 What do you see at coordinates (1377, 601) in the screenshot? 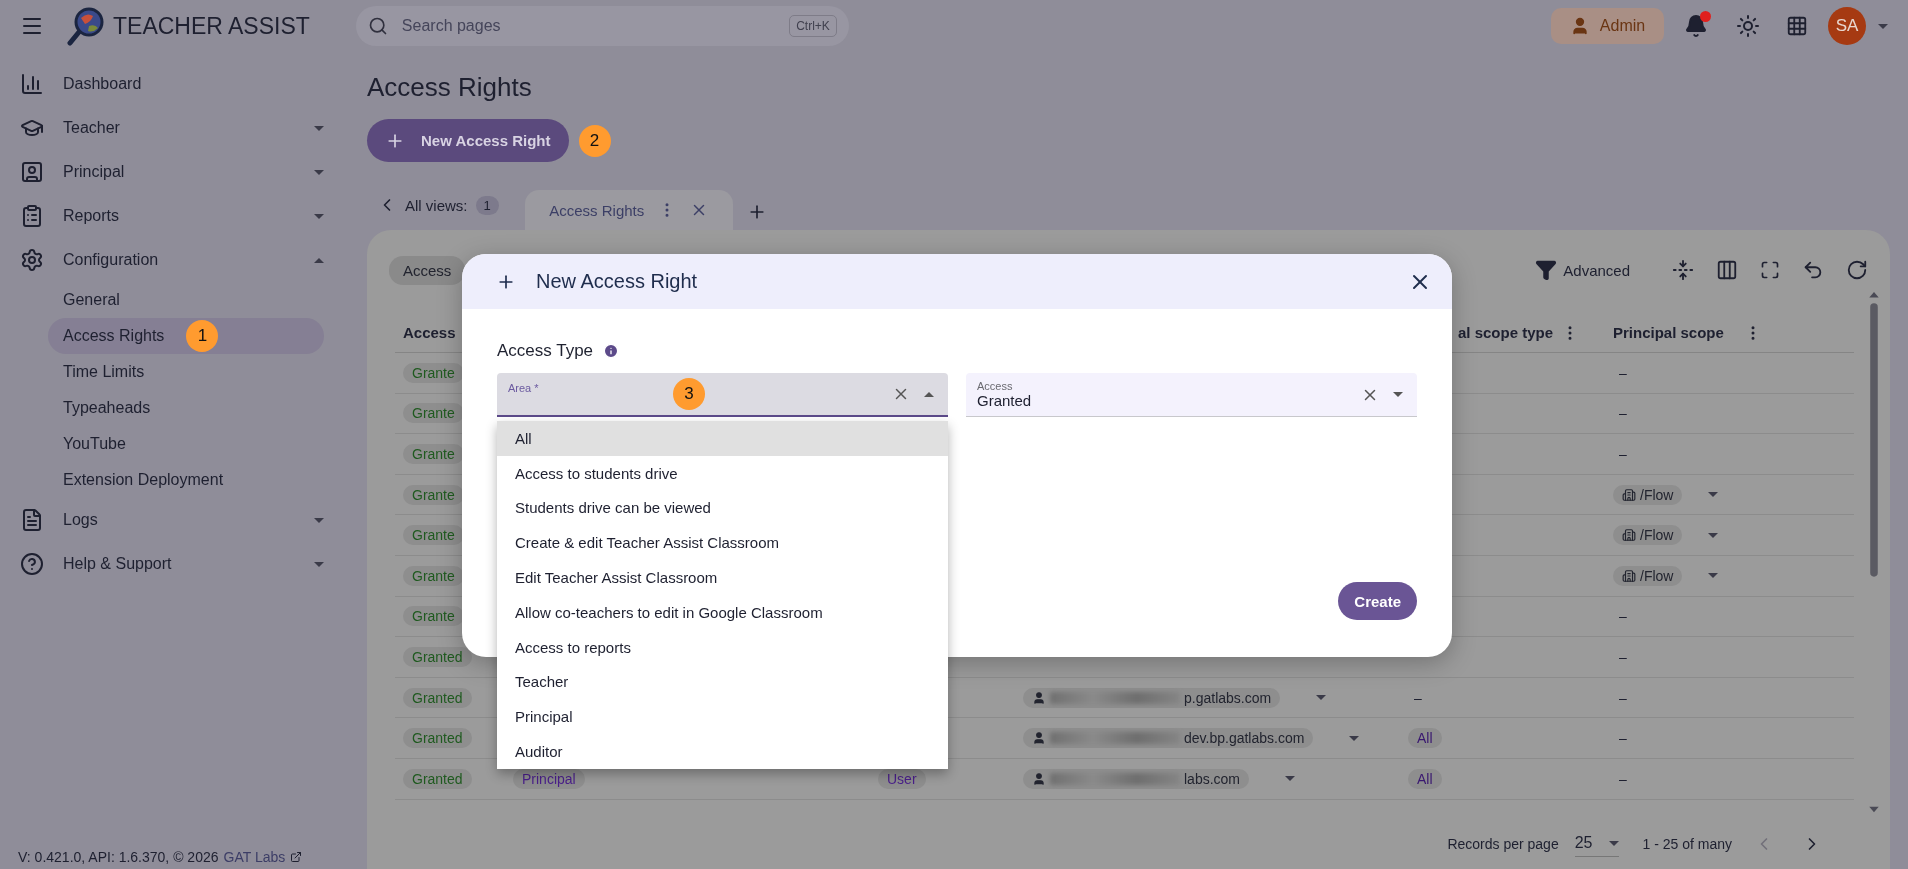
I see `create-button: Create` at bounding box center [1377, 601].